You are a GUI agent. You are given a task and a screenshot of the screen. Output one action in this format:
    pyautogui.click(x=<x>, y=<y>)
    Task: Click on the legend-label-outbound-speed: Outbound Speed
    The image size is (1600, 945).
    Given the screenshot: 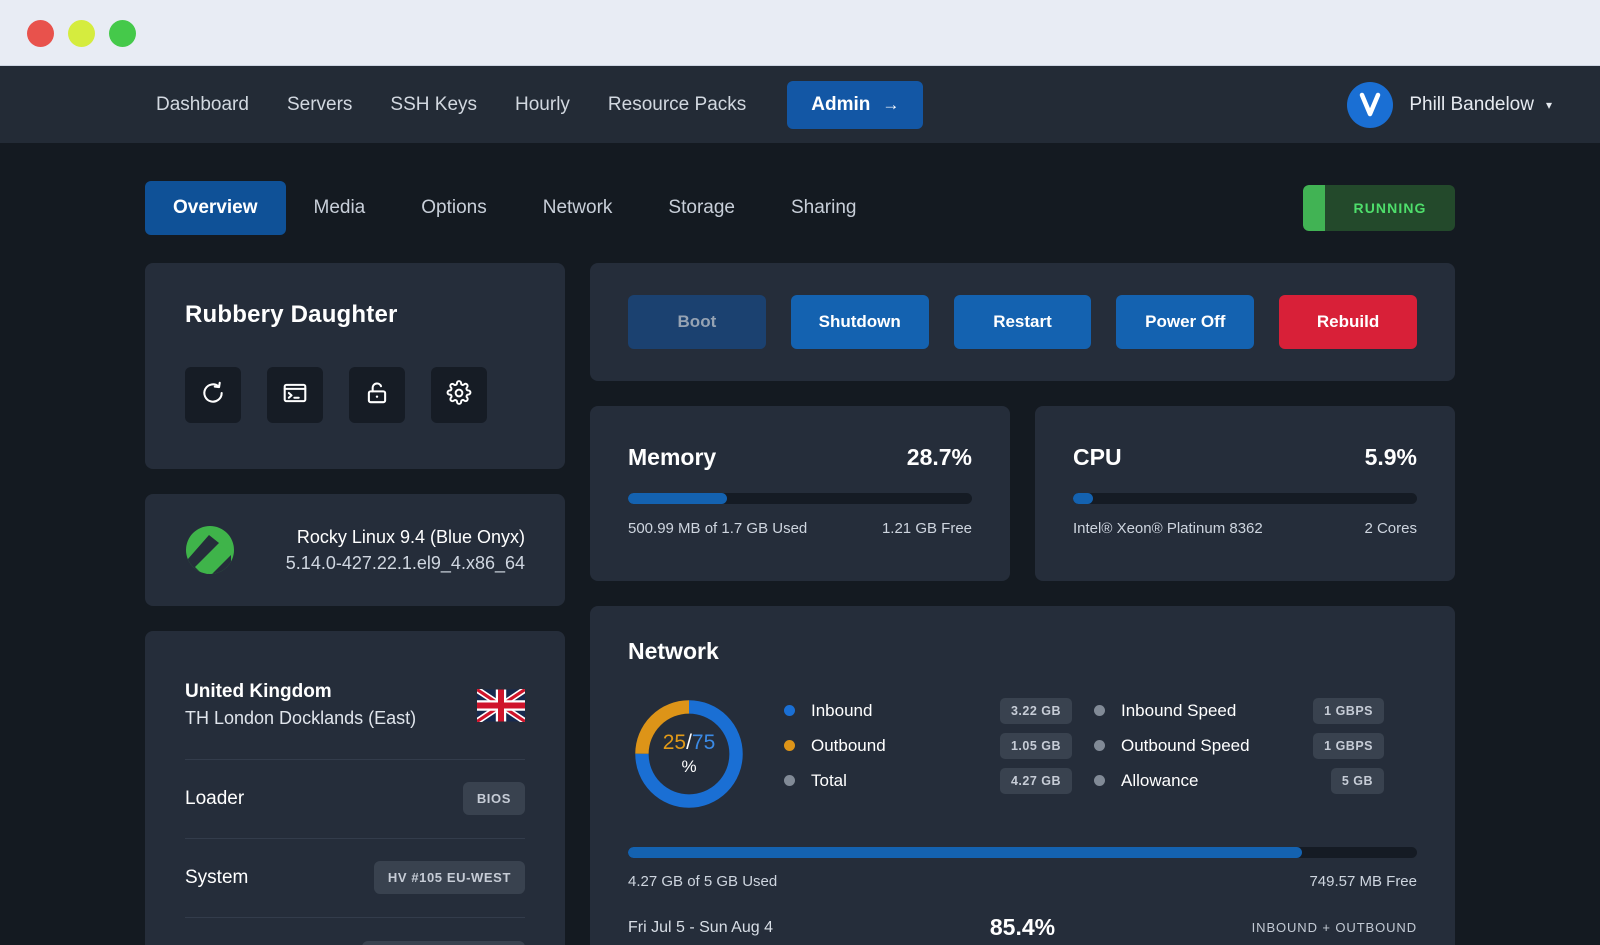 What is the action you would take?
    pyautogui.click(x=1185, y=745)
    